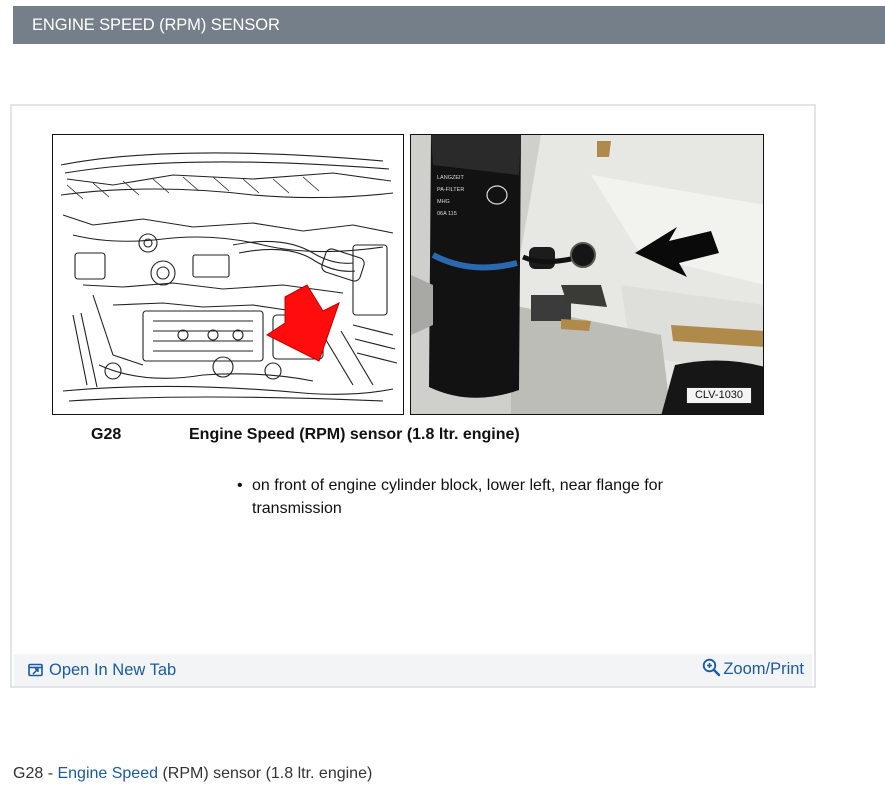 The image size is (885, 807). Describe the element at coordinates (449, 25) in the screenshot. I see `section-header: ENGINE SPEED (RPM) SENSOR` at that location.